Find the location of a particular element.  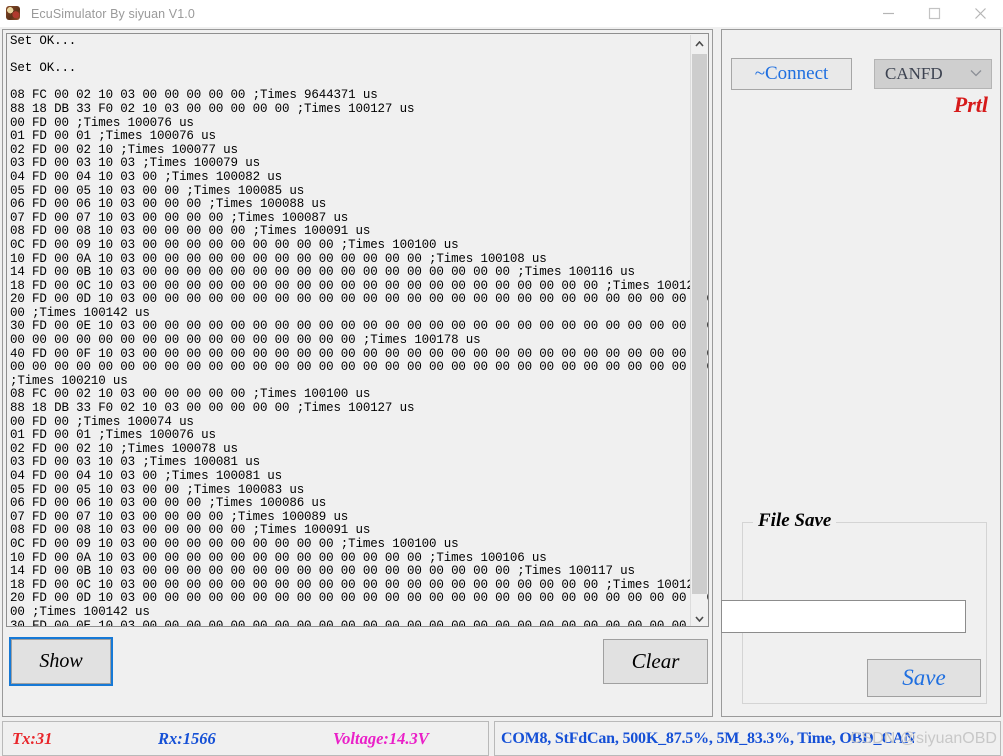

title-bar: EcuSimulator By siyuan V1.0 is located at coordinates (501, 14).